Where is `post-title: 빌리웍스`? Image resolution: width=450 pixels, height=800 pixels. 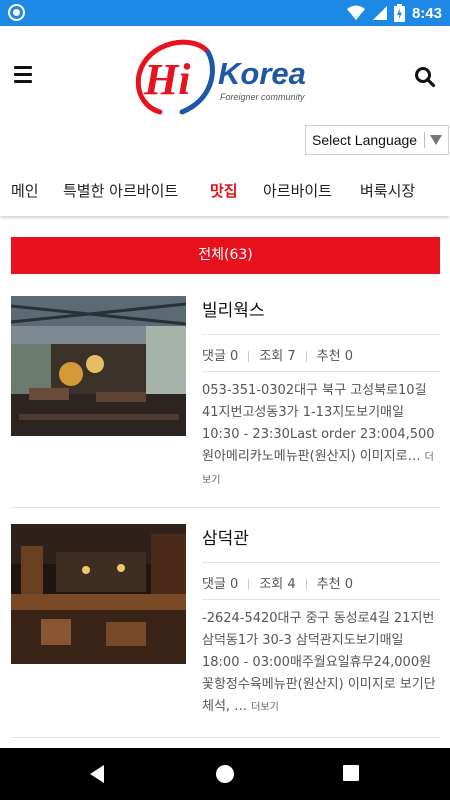
post-title: 빌리웍스 is located at coordinates (233, 308).